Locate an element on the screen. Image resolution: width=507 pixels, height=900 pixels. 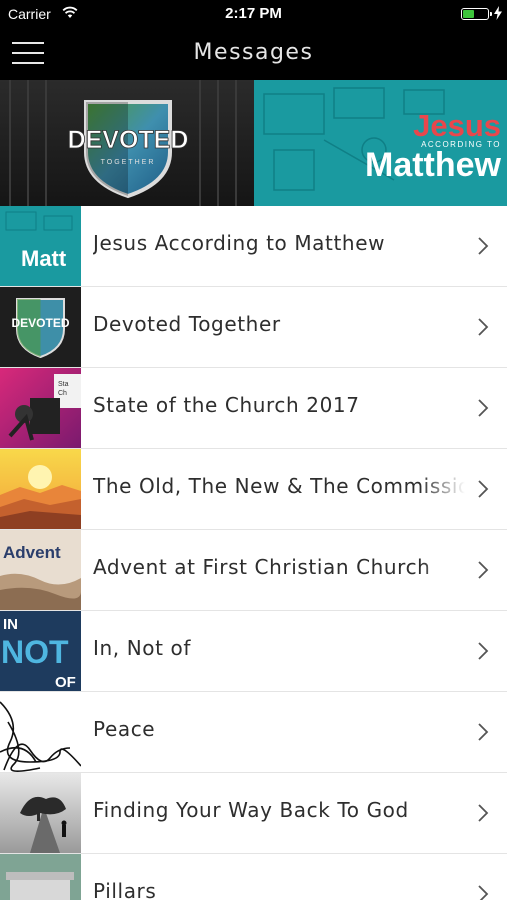
list-item-title: Advent at First Christian Church is located at coordinates (262, 567).